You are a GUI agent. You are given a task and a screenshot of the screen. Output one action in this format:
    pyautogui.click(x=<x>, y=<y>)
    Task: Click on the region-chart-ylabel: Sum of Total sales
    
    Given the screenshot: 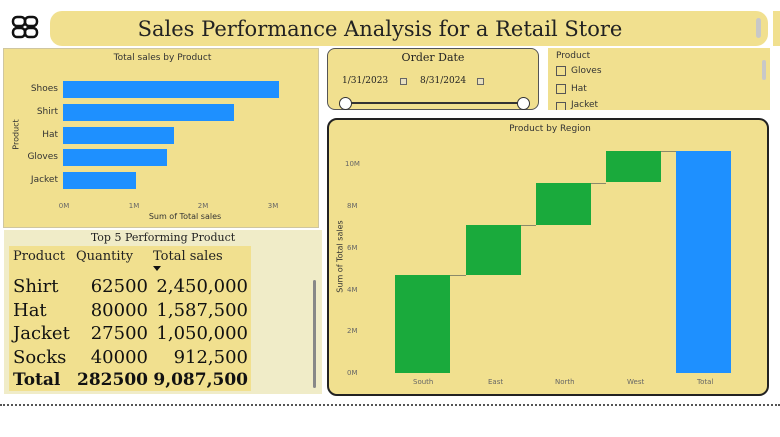 What is the action you would take?
    pyautogui.click(x=340, y=256)
    